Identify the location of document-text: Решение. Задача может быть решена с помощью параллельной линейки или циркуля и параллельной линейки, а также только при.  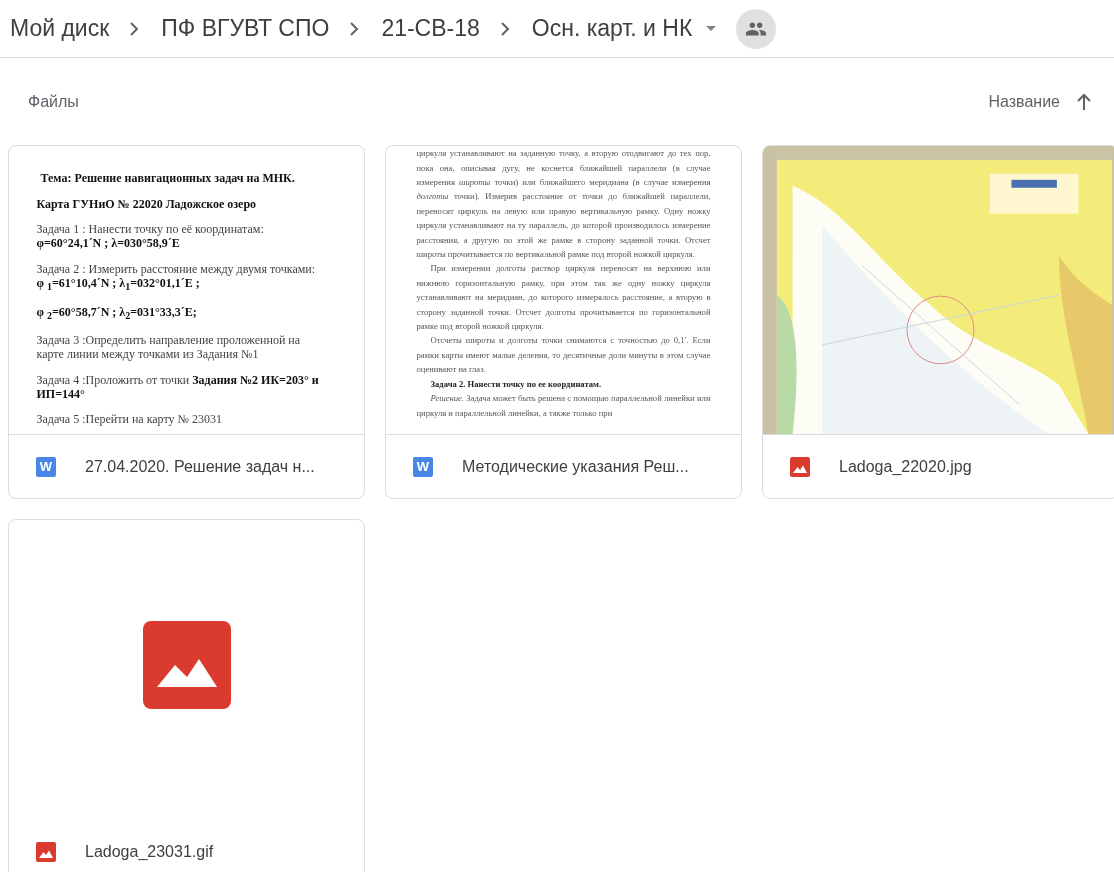
(563, 406).